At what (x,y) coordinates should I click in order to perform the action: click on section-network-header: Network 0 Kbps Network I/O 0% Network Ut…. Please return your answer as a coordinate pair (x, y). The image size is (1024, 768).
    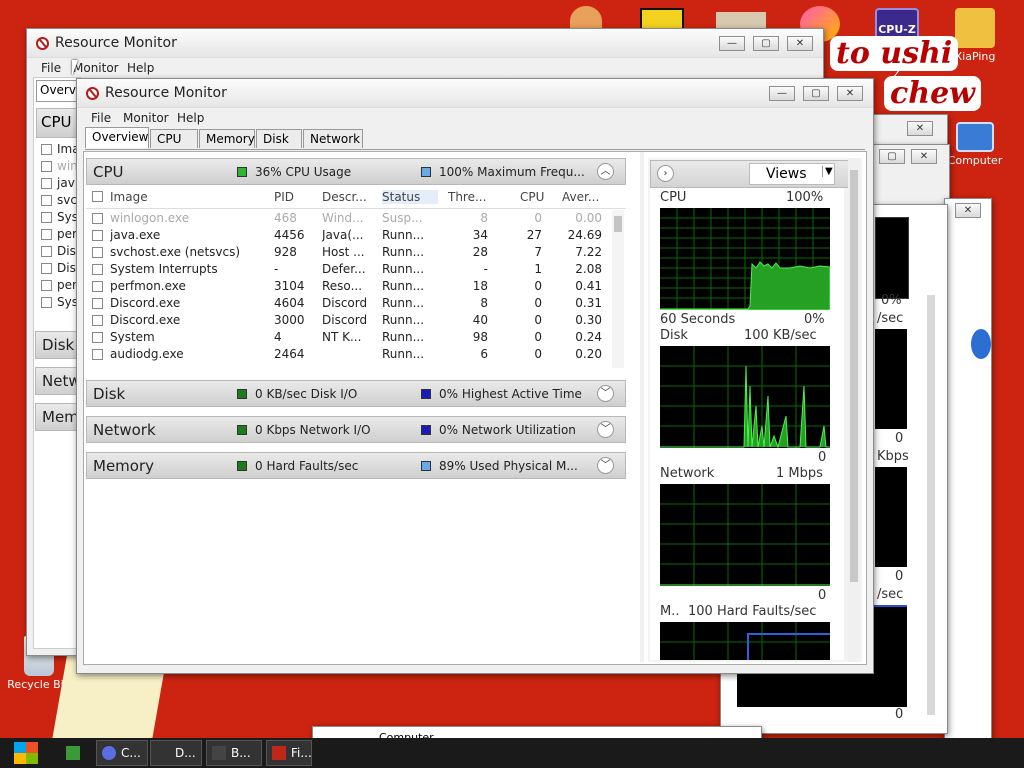
    Looking at the image, I should click on (356, 429).